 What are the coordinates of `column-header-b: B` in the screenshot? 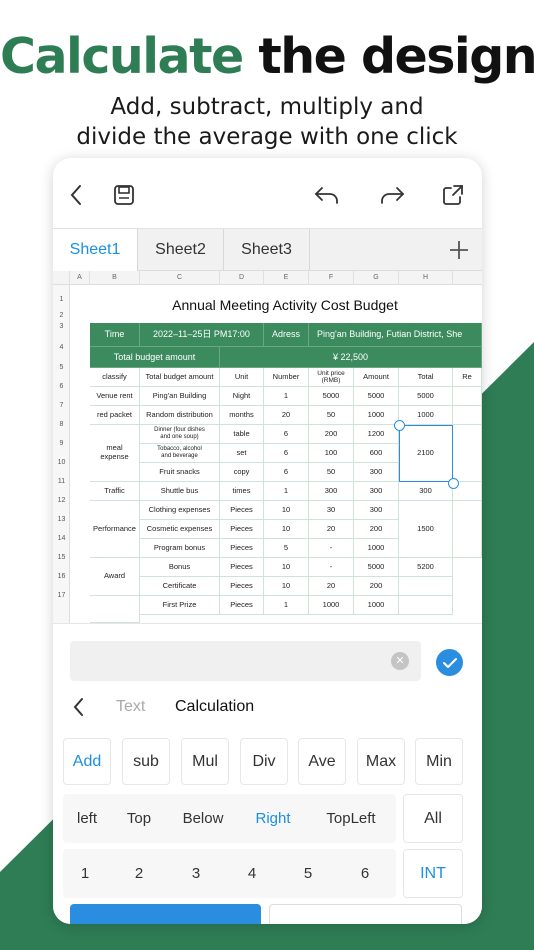 It's located at (115, 278).